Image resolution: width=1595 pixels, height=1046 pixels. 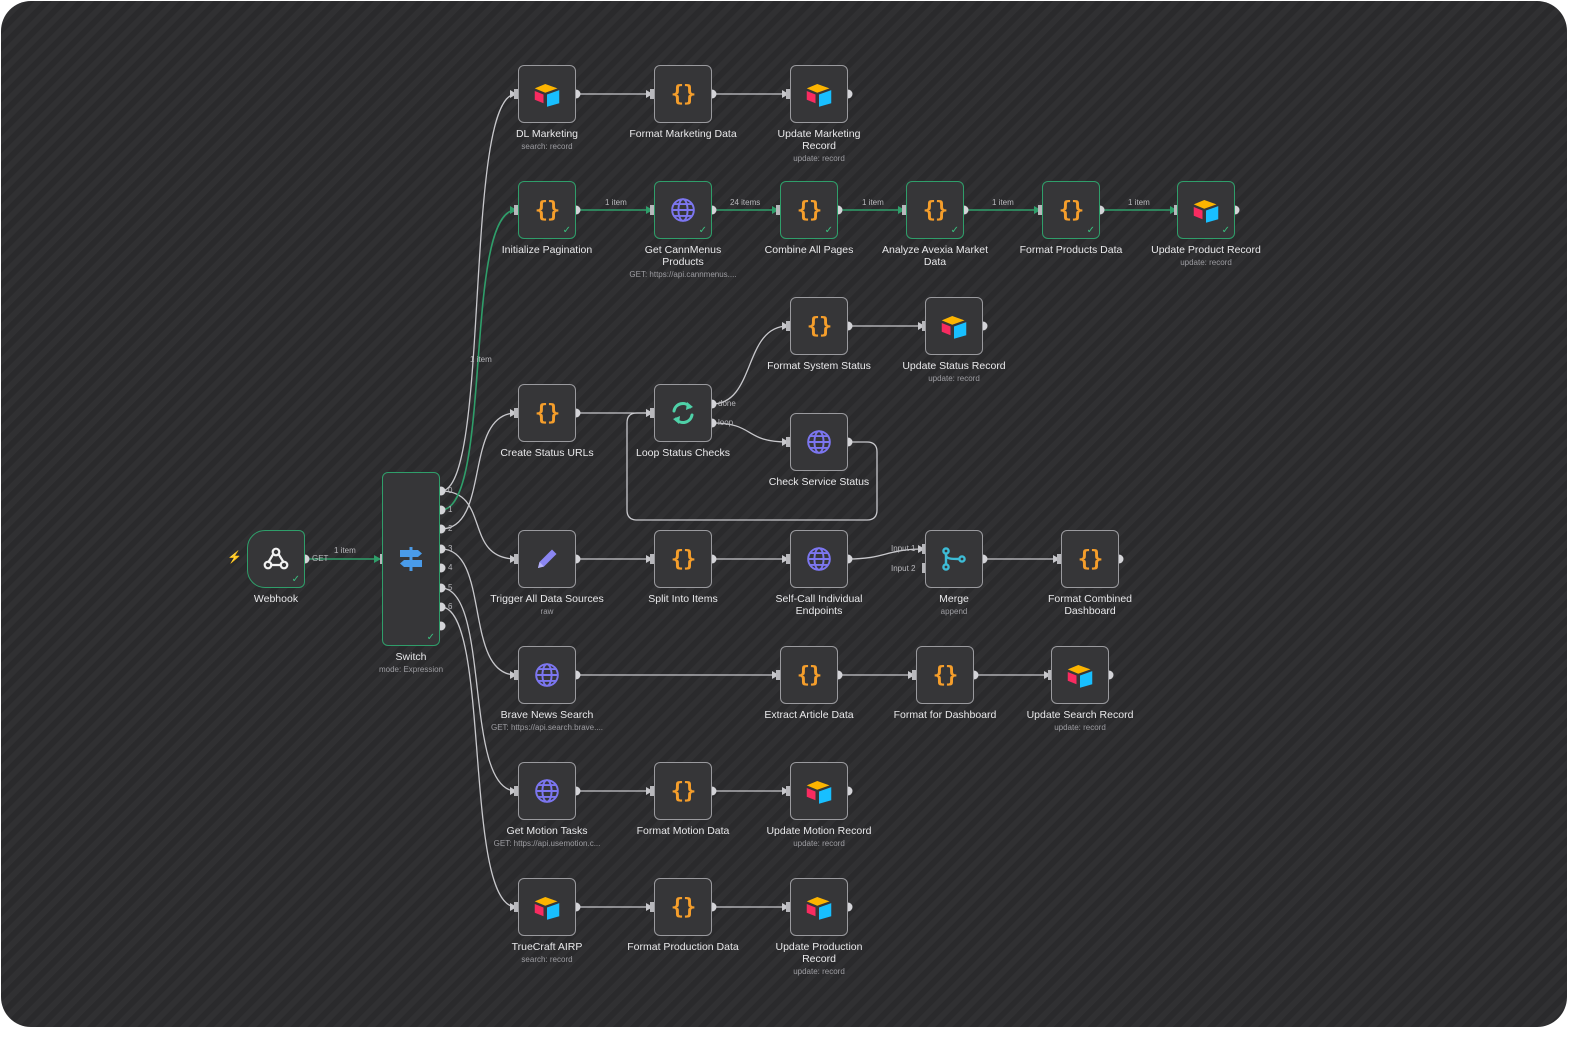 I want to click on node-label: Update Product Record, so click(x=1206, y=250).